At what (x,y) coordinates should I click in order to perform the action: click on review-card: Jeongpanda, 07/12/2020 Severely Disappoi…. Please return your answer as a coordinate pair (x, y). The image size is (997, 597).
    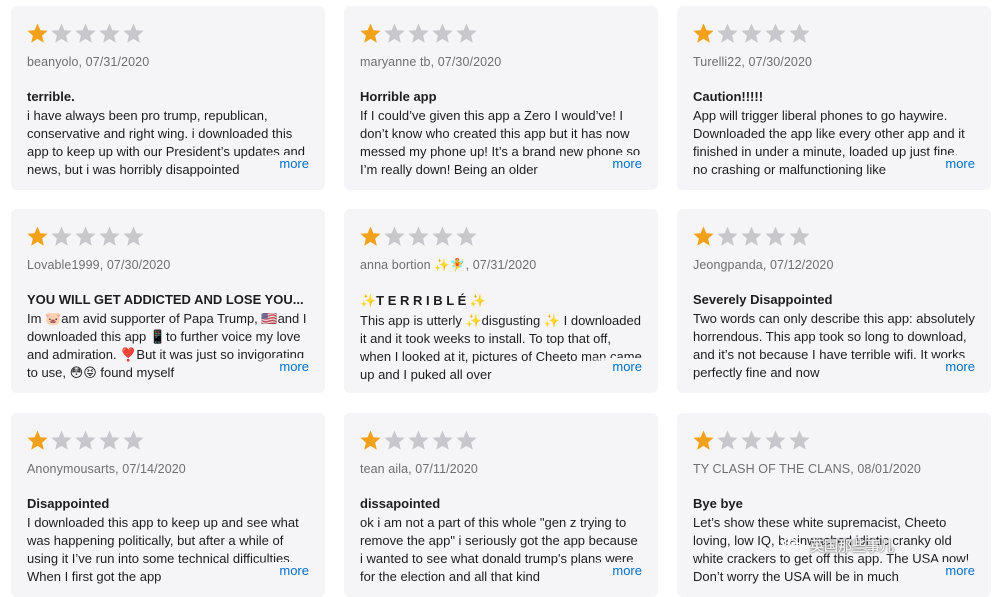
    Looking at the image, I should click on (834, 301).